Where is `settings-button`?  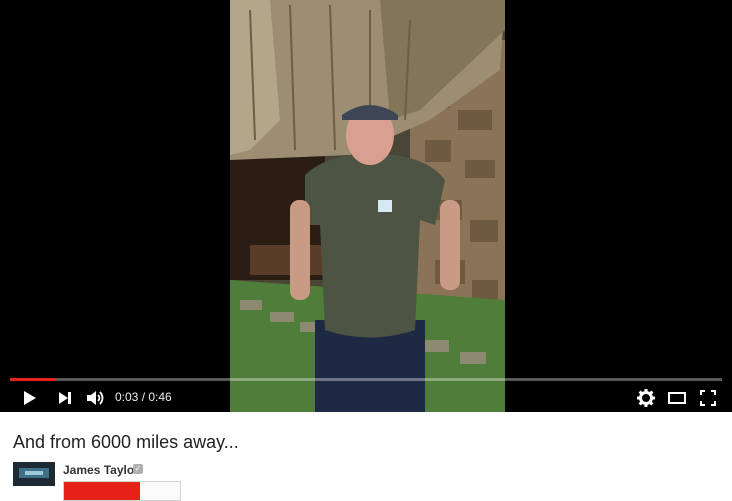
settings-button is located at coordinates (646, 398).